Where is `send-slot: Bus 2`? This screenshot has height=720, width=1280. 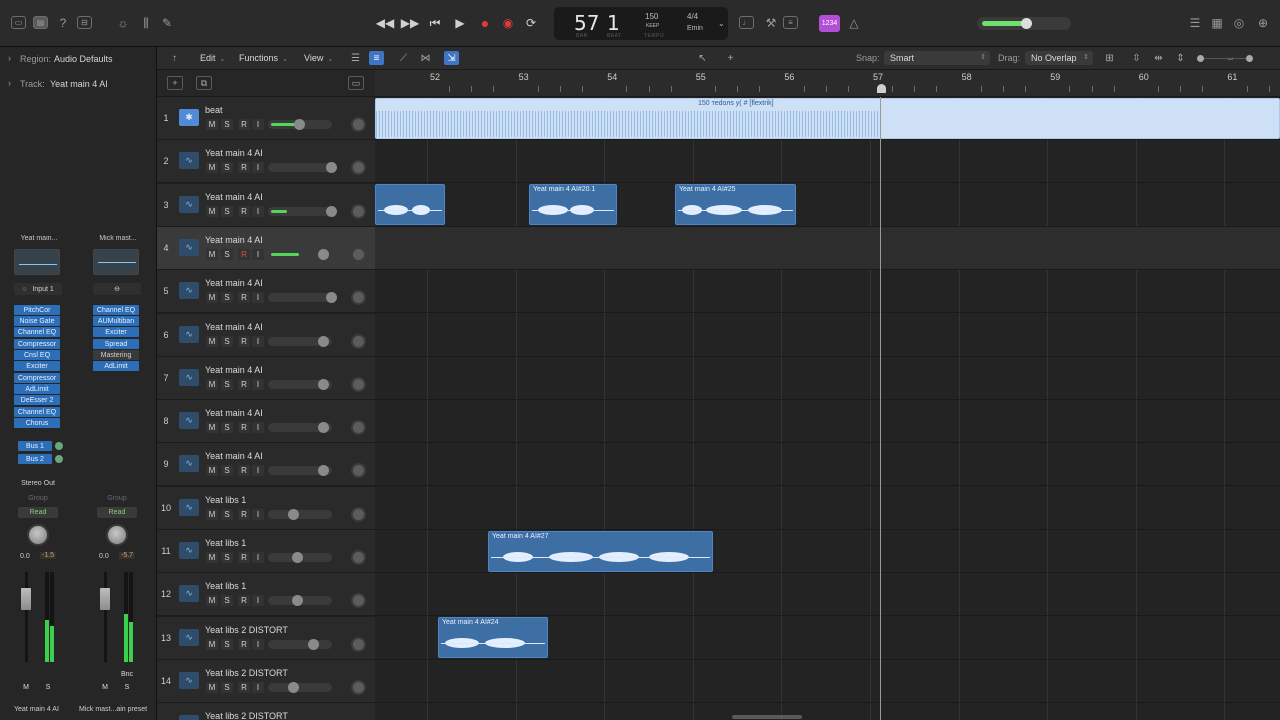
send-slot: Bus 2 is located at coordinates (35, 459).